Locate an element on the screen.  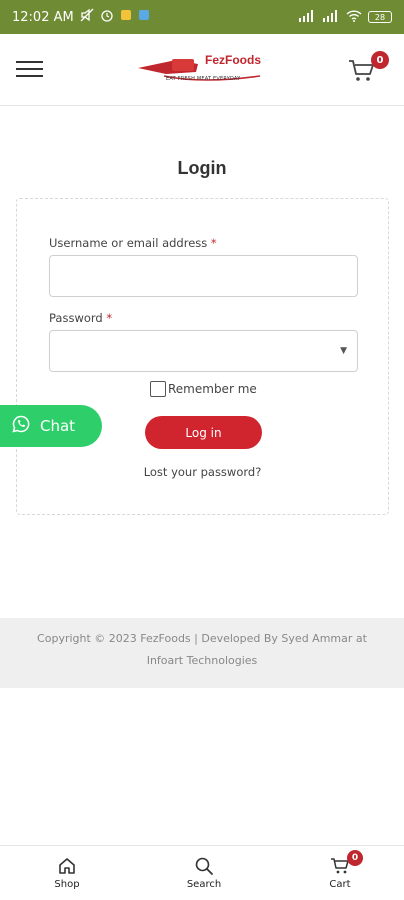
nav-search-label: Search is located at coordinates (204, 884).